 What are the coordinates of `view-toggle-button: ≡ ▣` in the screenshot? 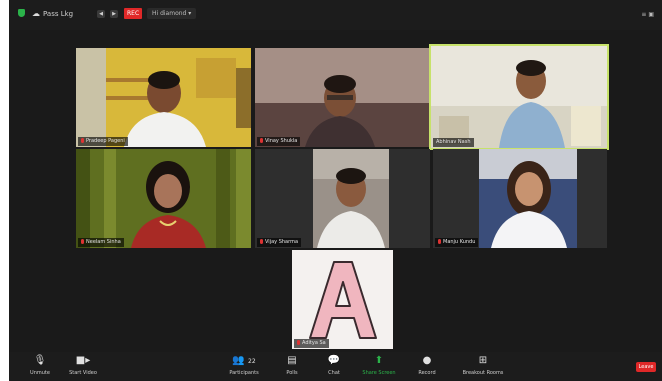 It's located at (647, 15).